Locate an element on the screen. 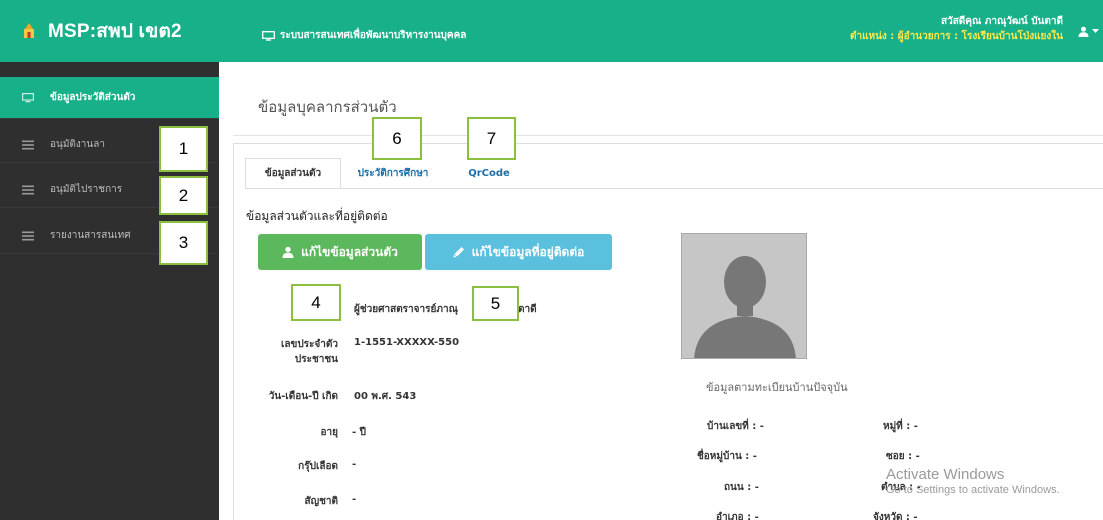 The height and width of the screenshot is (520, 1103). caret-down-icon is located at coordinates (1095, 31).